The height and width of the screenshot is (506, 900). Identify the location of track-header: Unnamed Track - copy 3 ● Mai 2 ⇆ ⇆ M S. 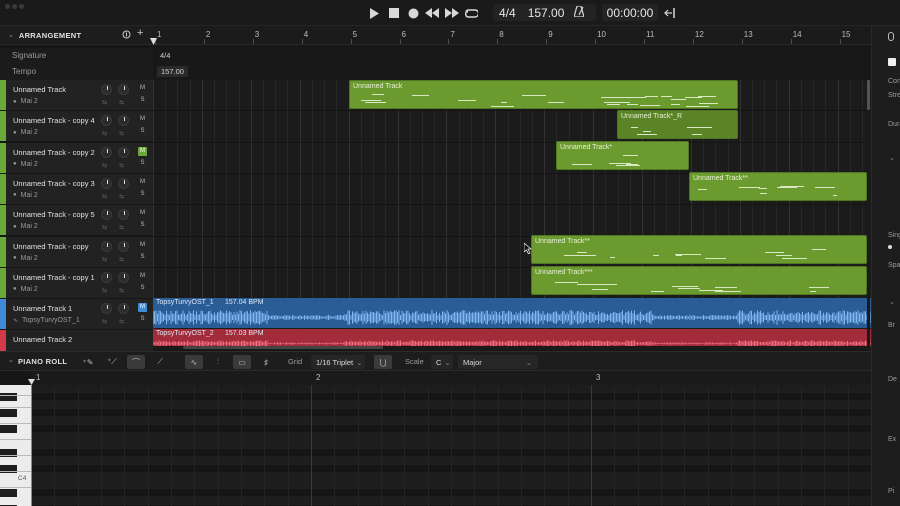
(76, 189).